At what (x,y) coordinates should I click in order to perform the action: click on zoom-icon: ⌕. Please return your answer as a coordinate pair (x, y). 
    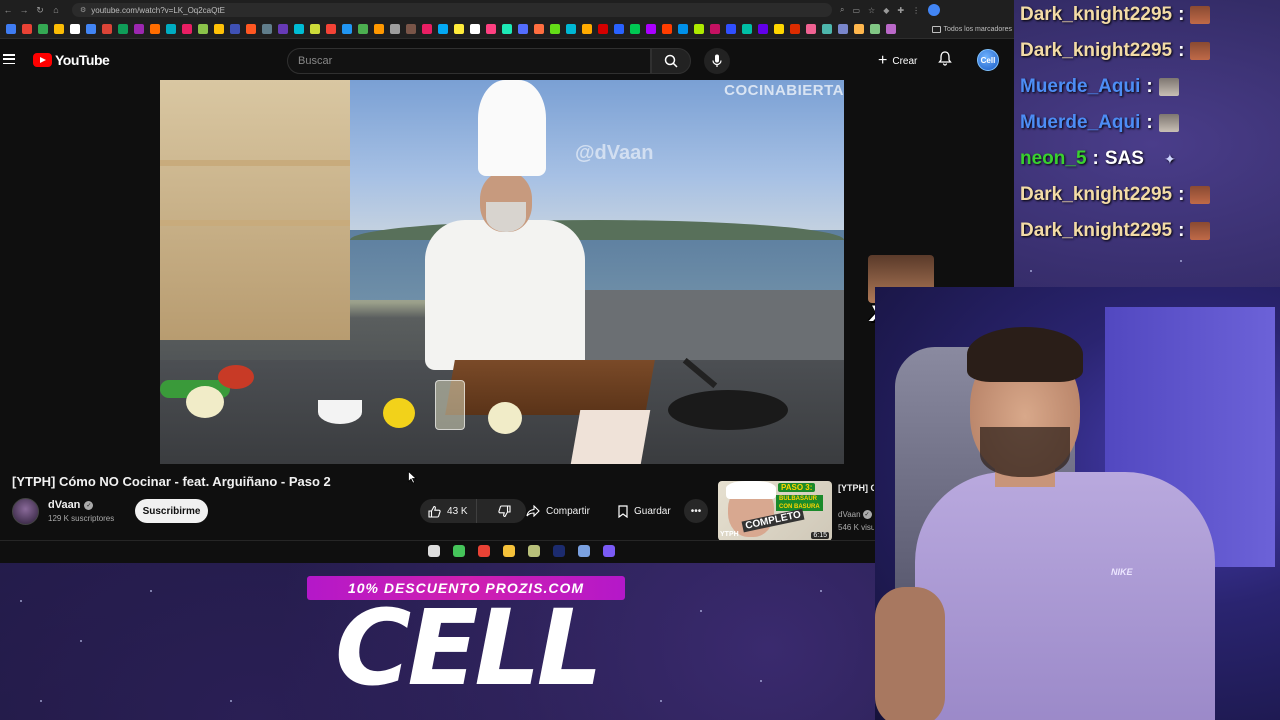
    Looking at the image, I should click on (842, 10).